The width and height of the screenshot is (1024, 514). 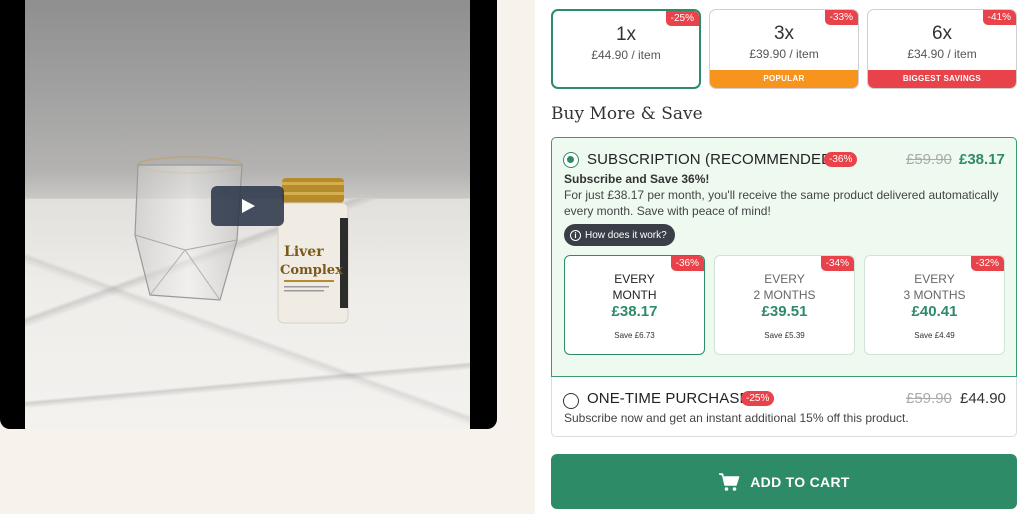 I want to click on frequency-option-3-months: -32% EVERY 3 MONTHS £40.41 Save £4.49, so click(x=934, y=305).